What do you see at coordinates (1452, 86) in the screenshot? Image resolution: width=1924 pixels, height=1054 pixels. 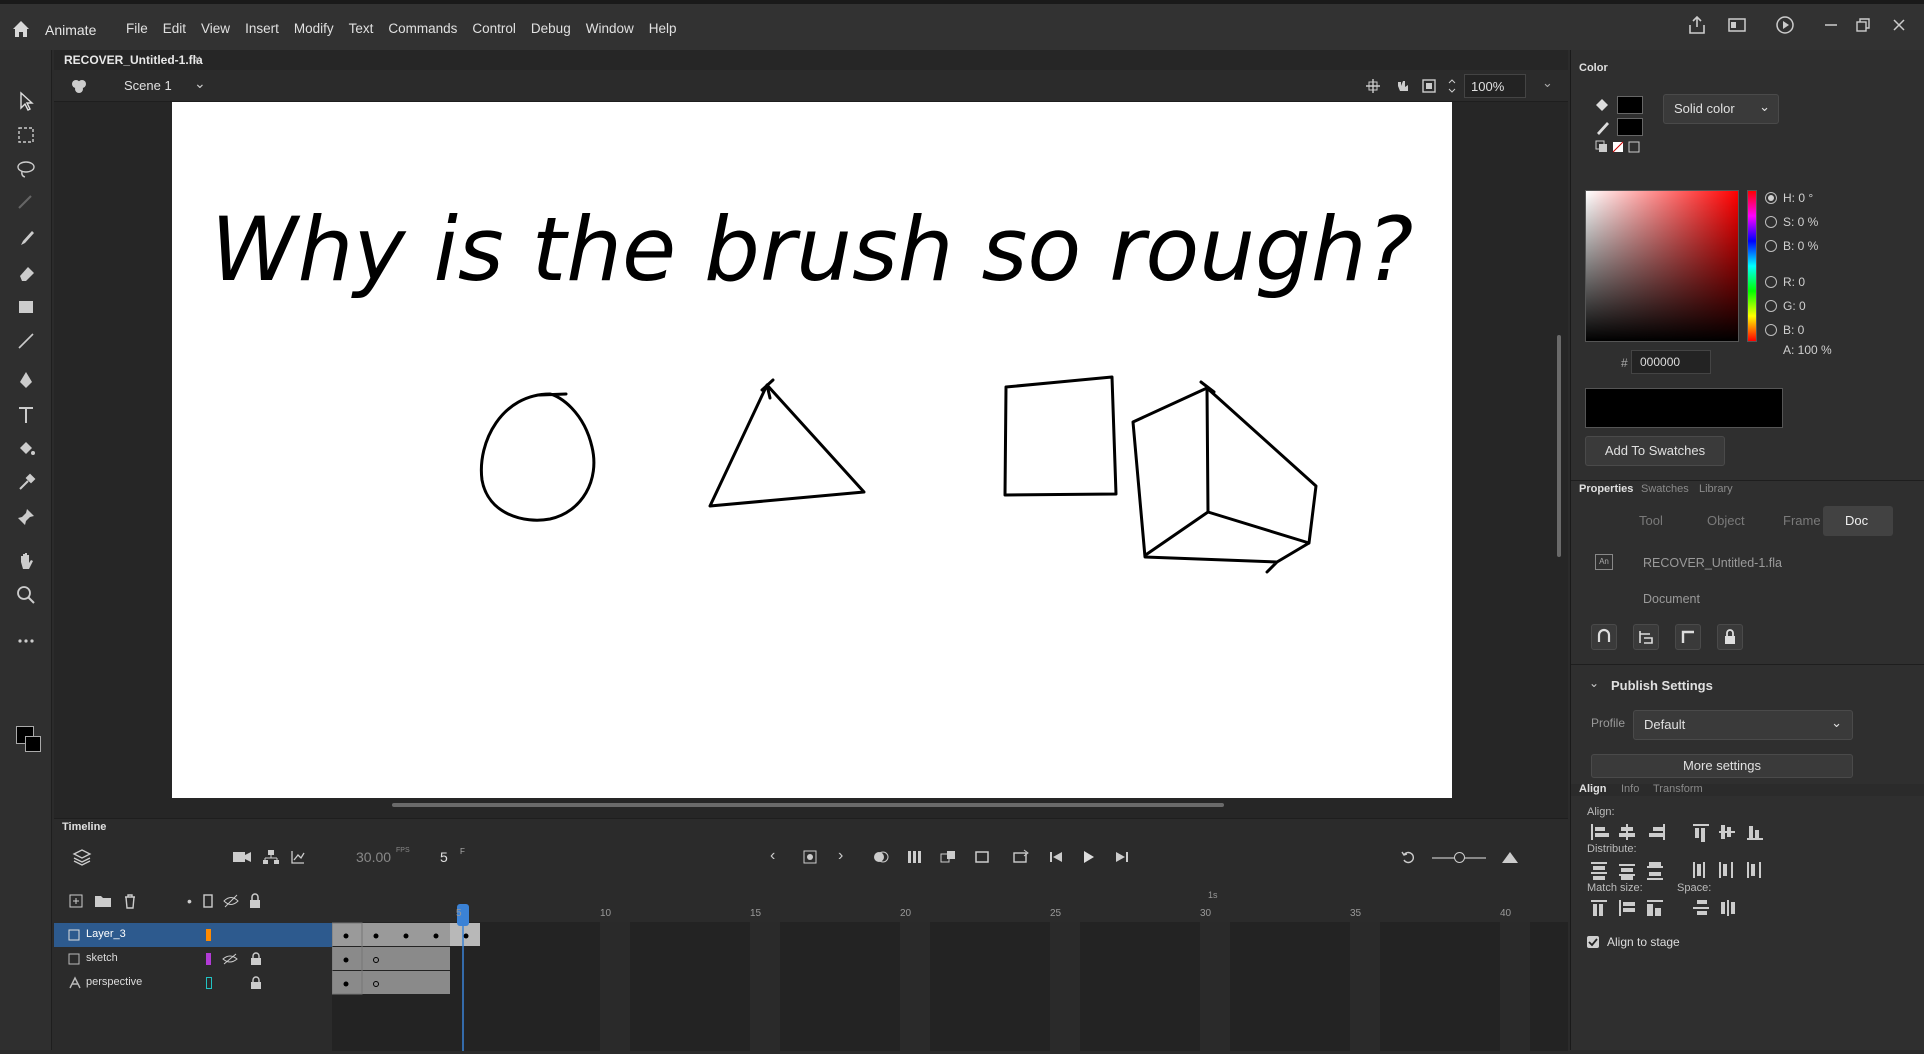 I see `zoom-stepper-icon` at bounding box center [1452, 86].